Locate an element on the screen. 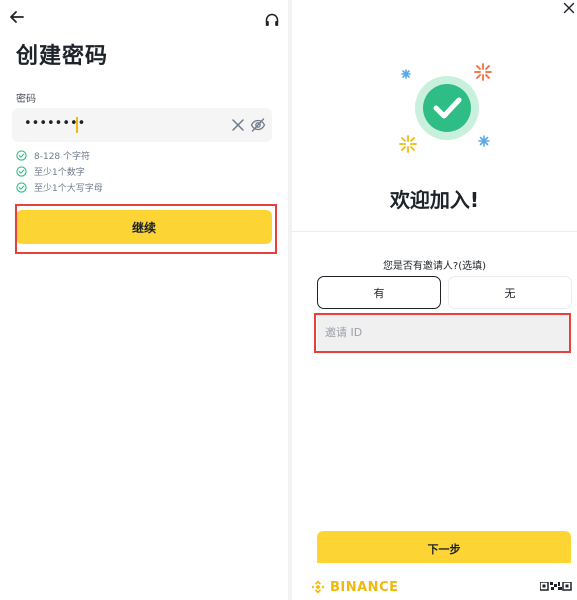 The height and width of the screenshot is (600, 577). requirement-text: 至少1个大写字母 is located at coordinates (68, 188).